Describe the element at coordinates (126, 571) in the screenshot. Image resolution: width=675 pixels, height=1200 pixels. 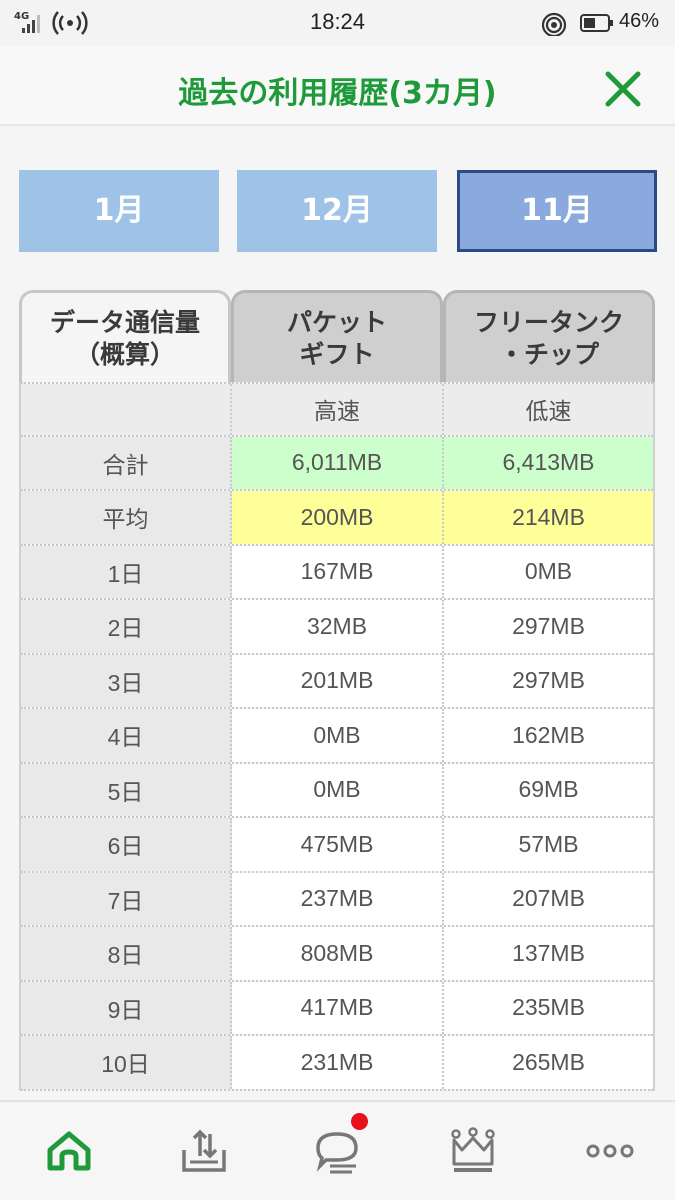
I see `day-label: 1日` at that location.